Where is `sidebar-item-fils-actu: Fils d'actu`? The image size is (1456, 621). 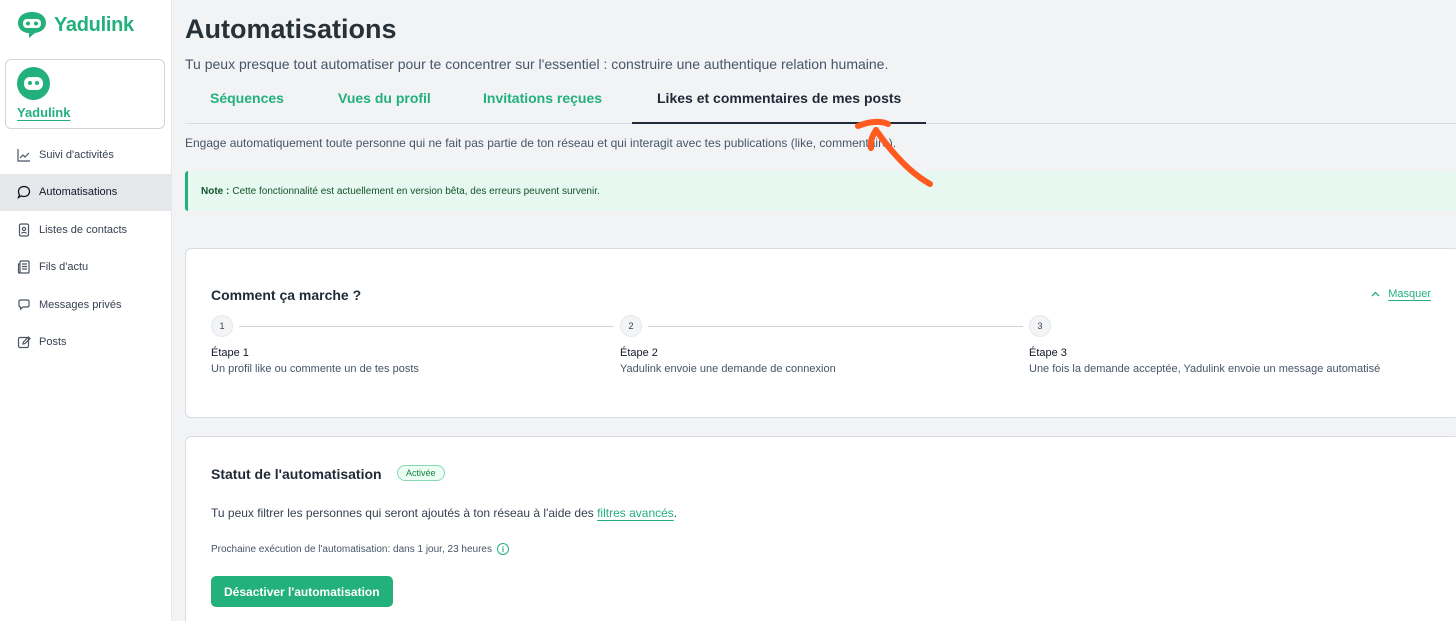 sidebar-item-fils-actu: Fils d'actu is located at coordinates (85, 268).